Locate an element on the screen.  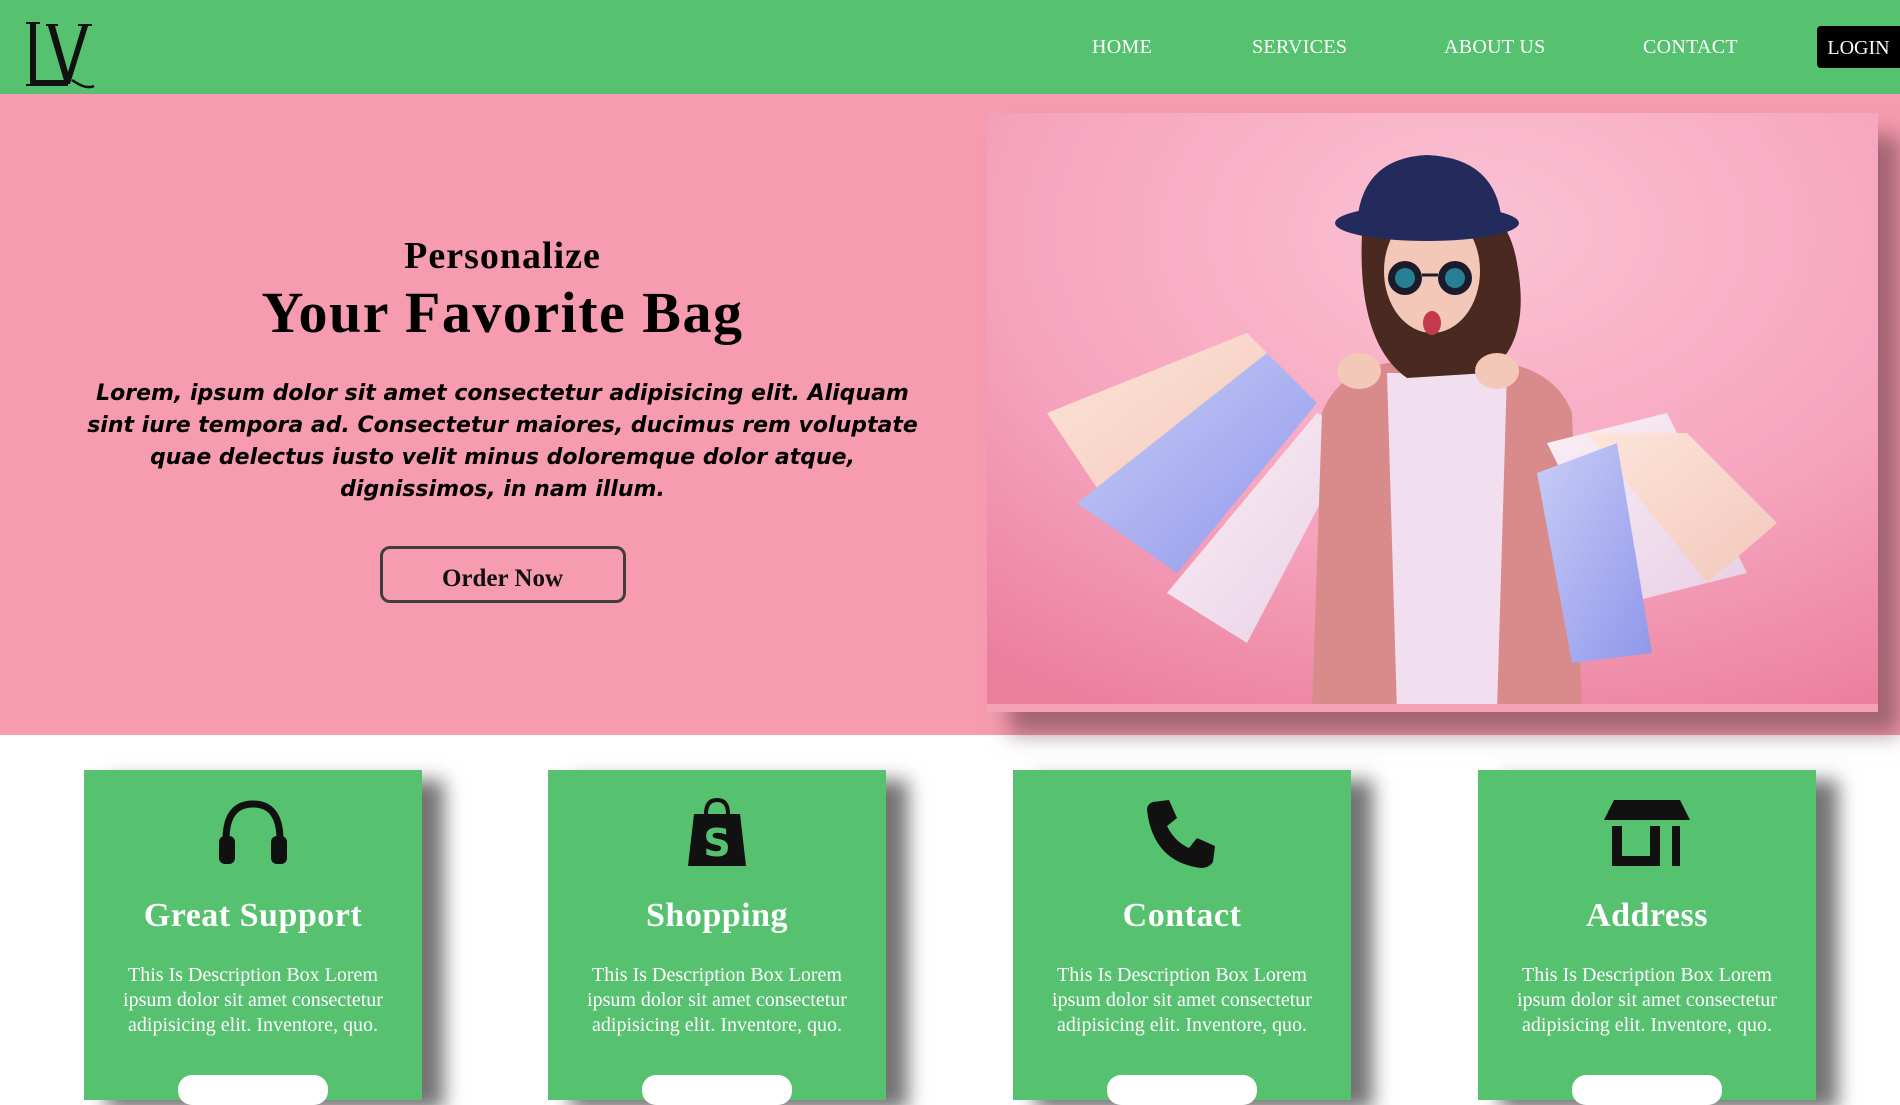
phone-icon is located at coordinates (1182, 833).